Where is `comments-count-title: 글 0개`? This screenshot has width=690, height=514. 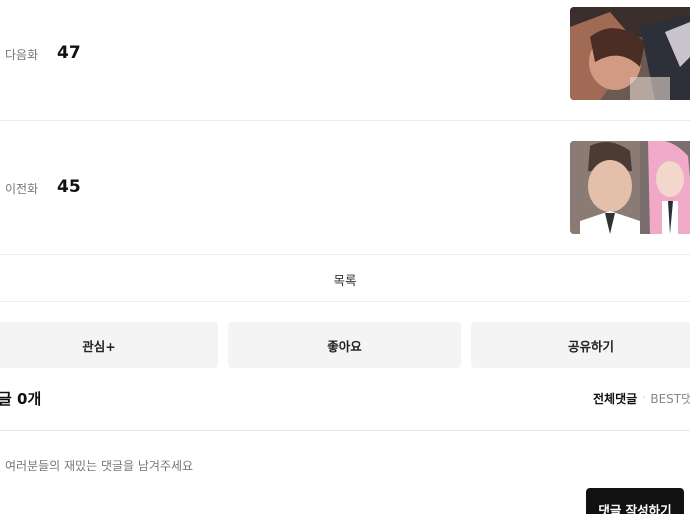 comments-count-title: 글 0개 is located at coordinates (21, 399).